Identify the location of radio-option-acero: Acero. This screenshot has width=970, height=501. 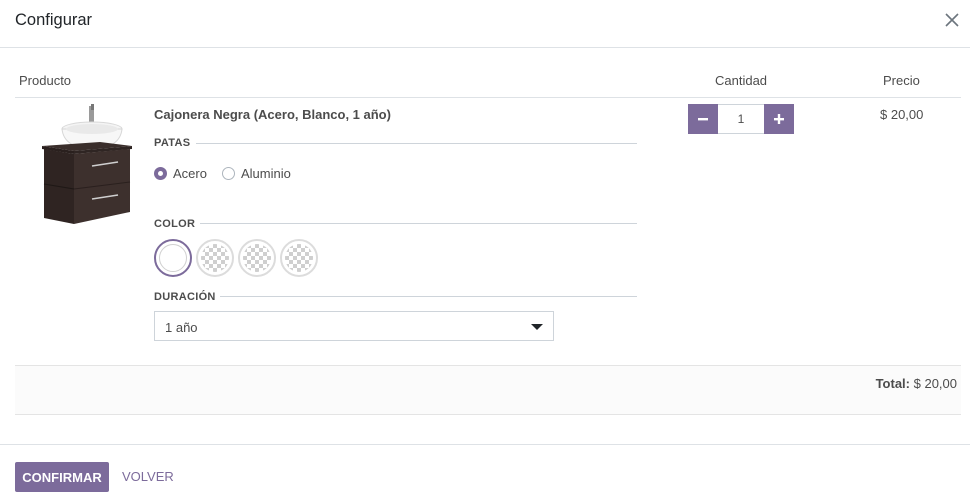
(180, 173).